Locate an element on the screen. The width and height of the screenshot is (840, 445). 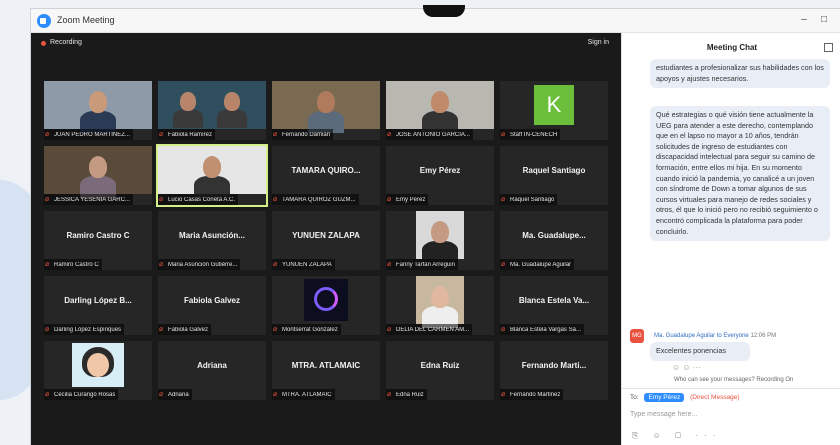
participant-name: Fabiola Galvez is located at coordinates (188, 329).